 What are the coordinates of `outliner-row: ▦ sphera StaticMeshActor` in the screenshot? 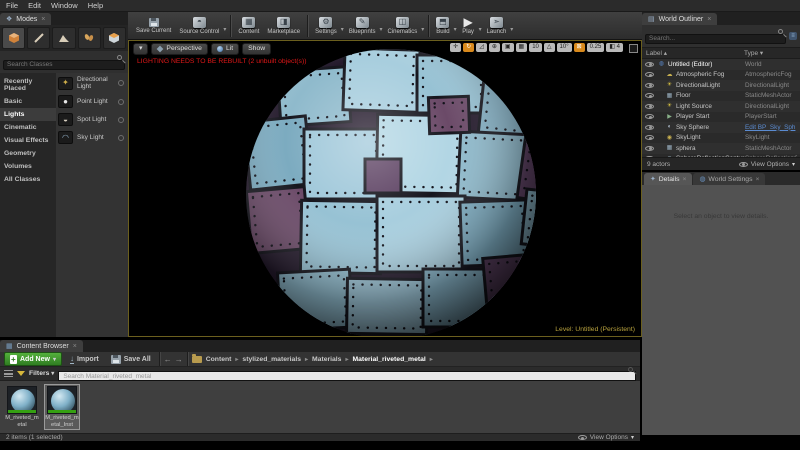 It's located at (721, 148).